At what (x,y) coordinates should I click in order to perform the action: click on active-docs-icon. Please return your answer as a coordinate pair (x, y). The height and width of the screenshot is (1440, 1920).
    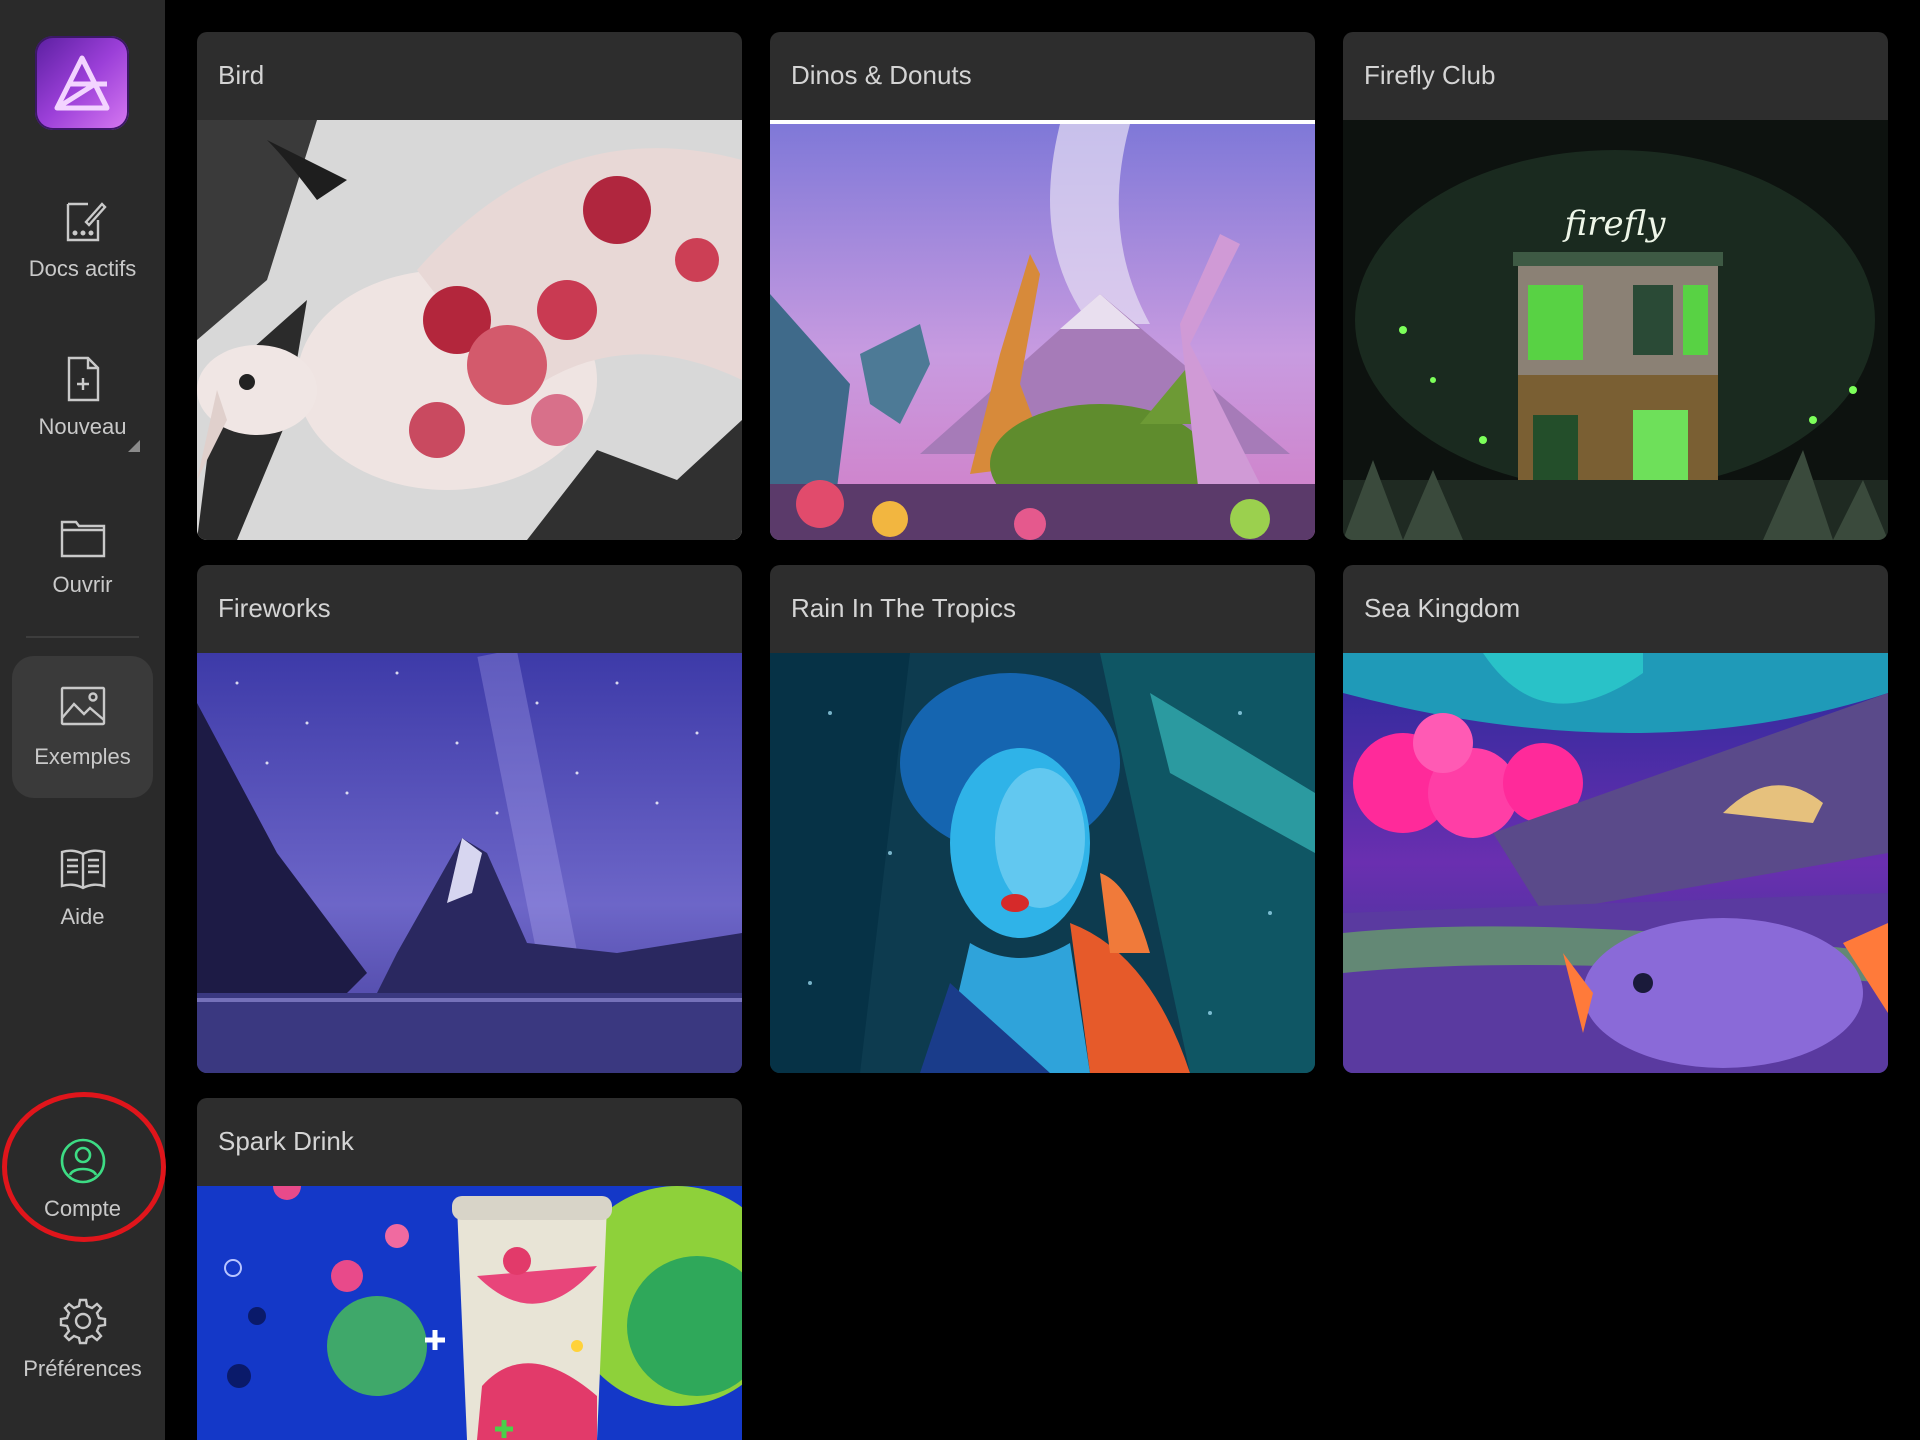
    Looking at the image, I should click on (83, 221).